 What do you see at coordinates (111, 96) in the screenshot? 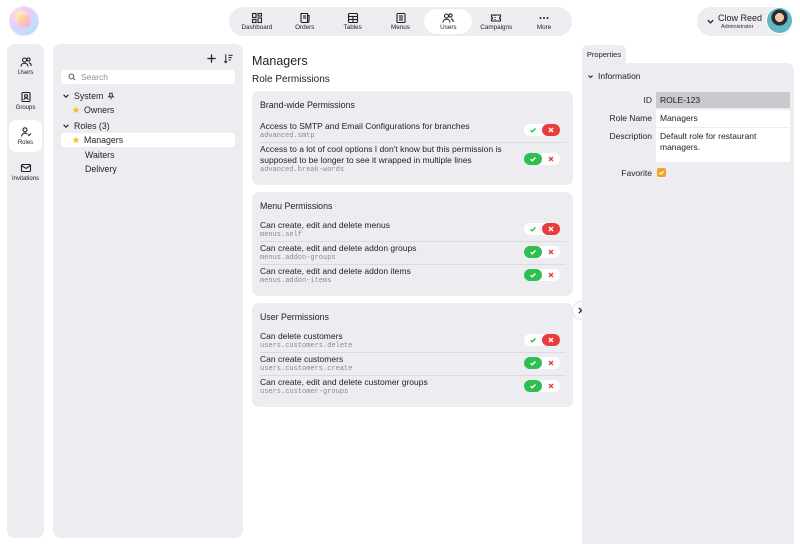
I see `pin-icon` at bounding box center [111, 96].